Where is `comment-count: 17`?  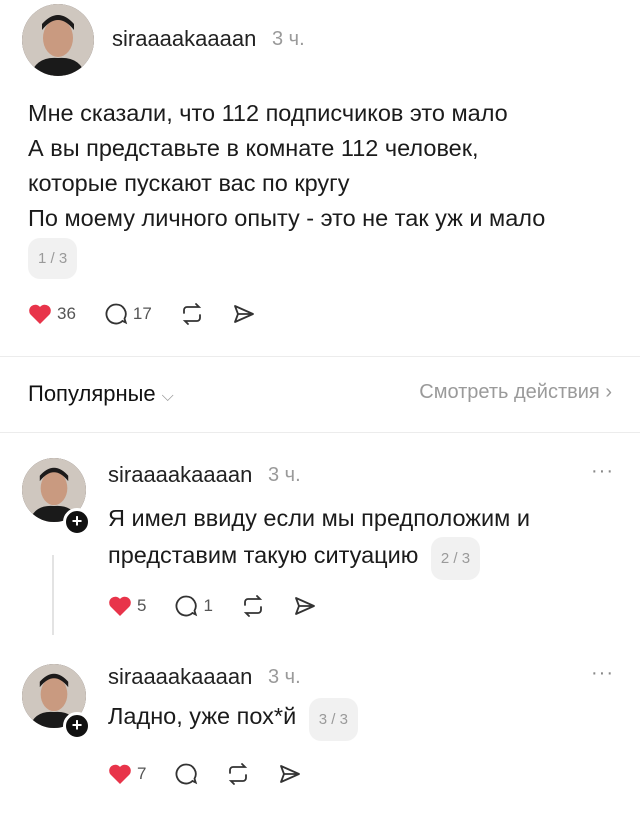 comment-count: 17 is located at coordinates (142, 313).